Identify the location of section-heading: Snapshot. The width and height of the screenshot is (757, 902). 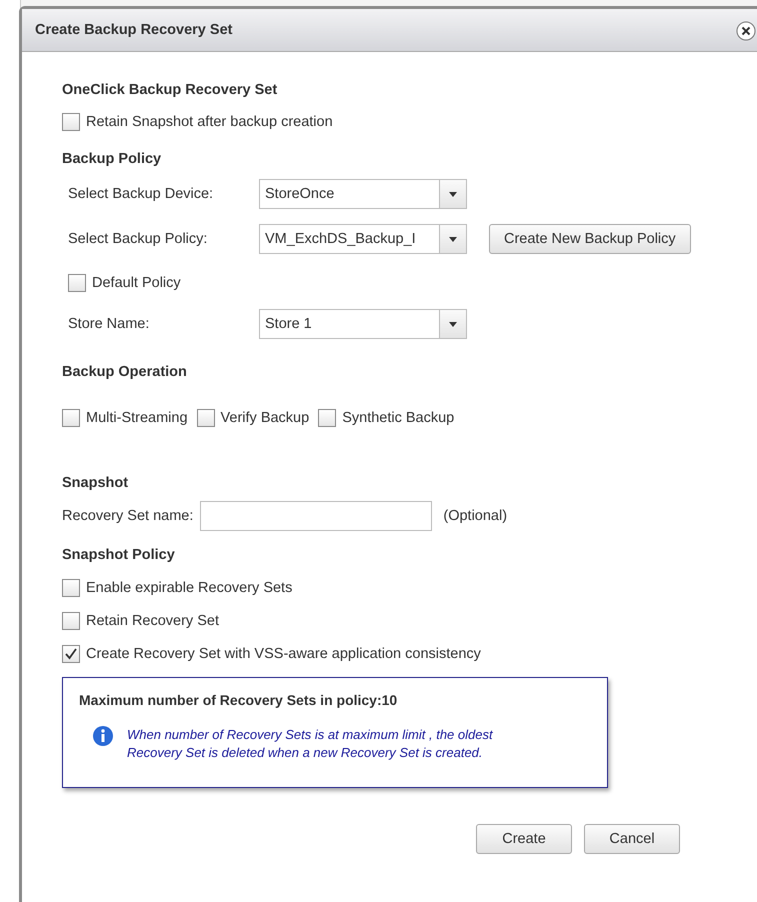
(96, 484).